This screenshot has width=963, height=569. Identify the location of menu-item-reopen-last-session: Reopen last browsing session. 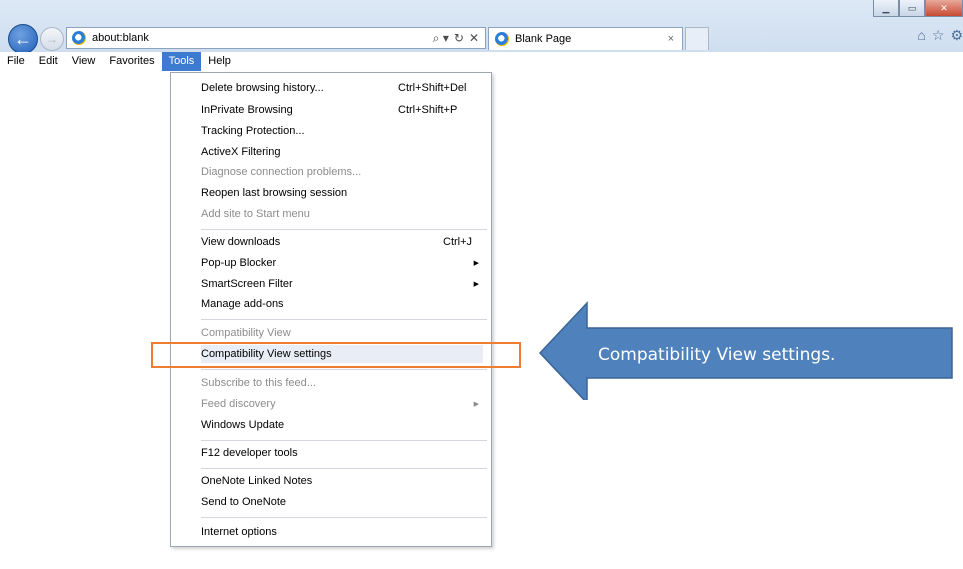
(342, 193).